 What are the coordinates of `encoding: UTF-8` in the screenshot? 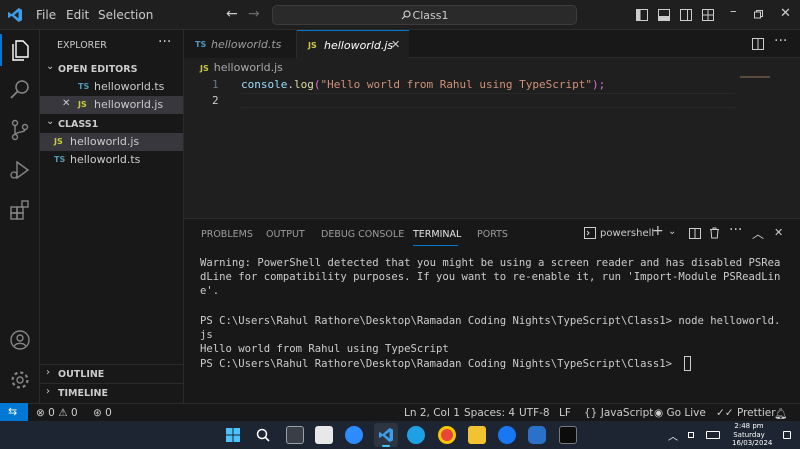 It's located at (534, 413).